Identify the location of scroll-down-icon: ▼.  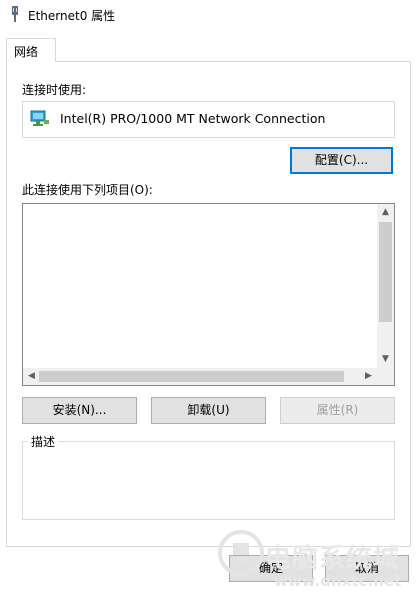
(385, 359).